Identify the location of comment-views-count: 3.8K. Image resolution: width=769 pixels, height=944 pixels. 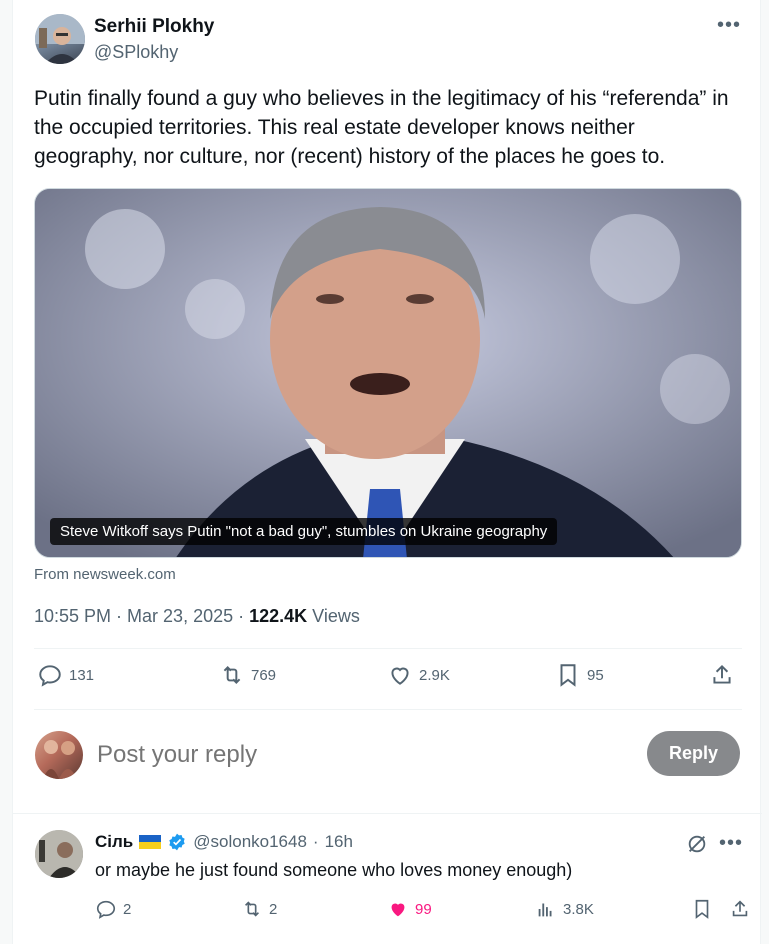
(578, 909).